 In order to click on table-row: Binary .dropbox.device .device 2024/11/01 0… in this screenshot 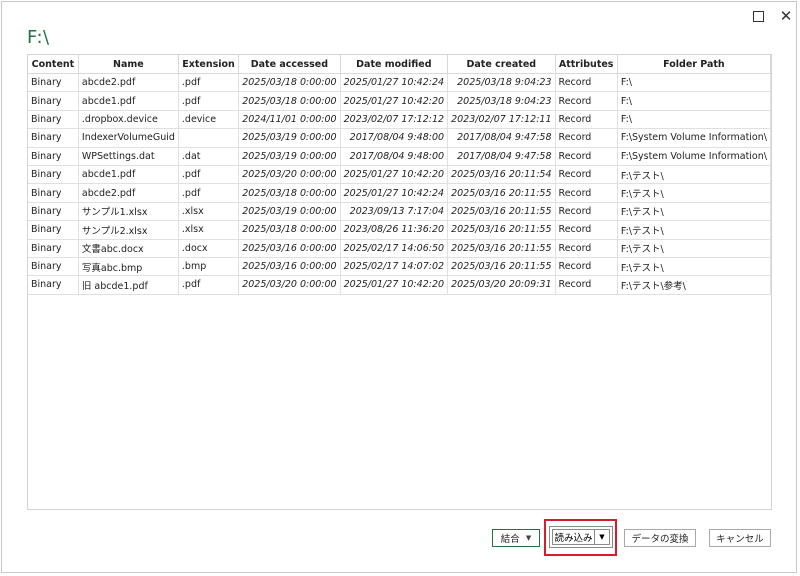, I will do `click(400, 120)`.